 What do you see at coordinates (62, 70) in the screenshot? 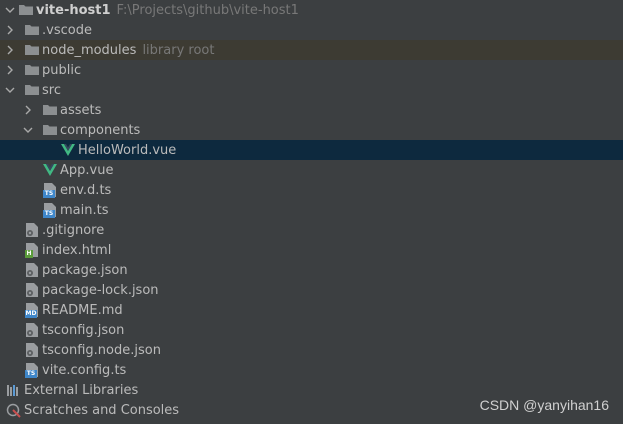
I see `folder-label: public` at bounding box center [62, 70].